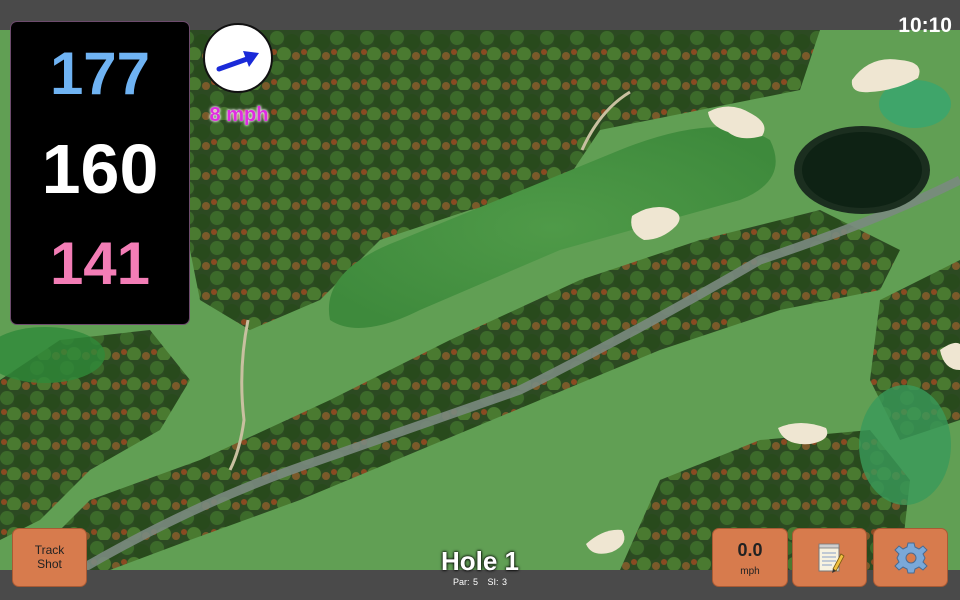 The image size is (960, 600). What do you see at coordinates (100, 73) in the screenshot?
I see `back-distance: 177` at bounding box center [100, 73].